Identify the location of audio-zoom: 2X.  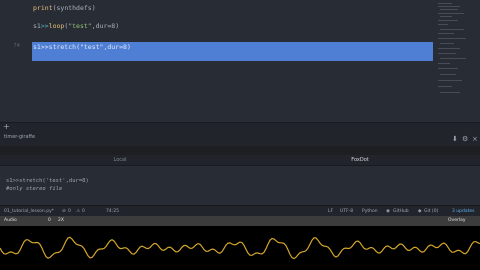
(61, 221).